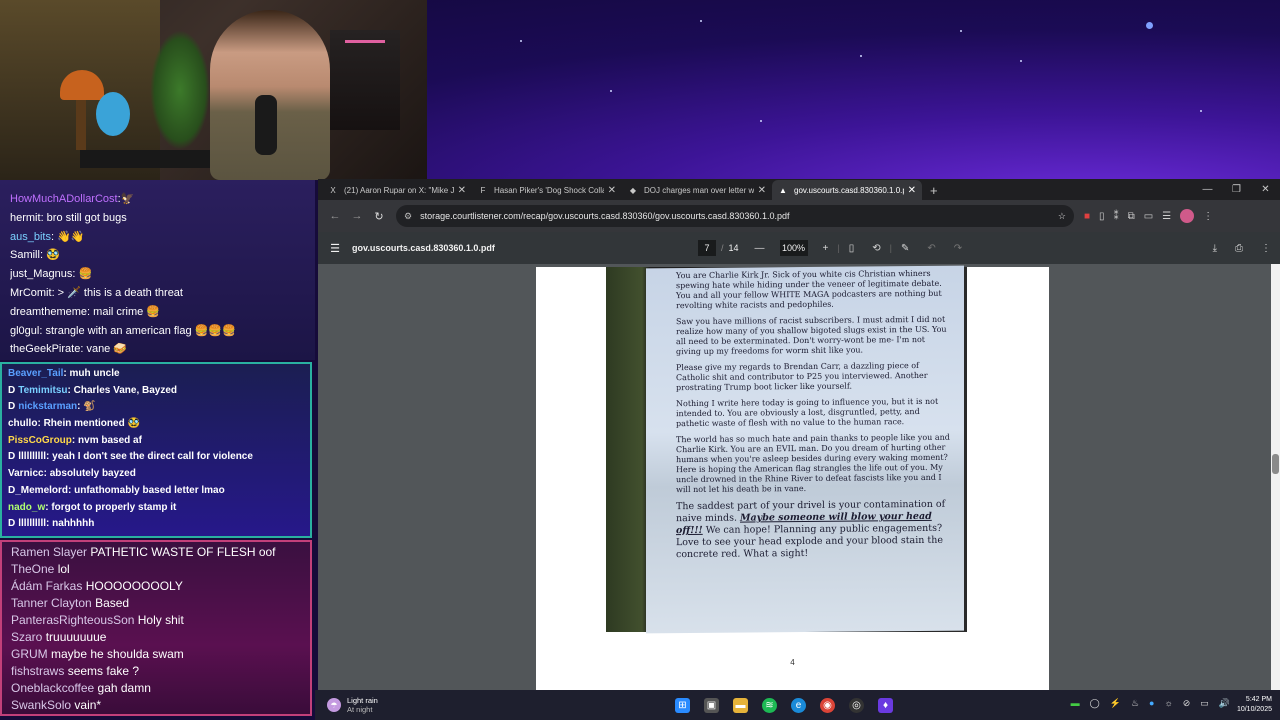 Image resolution: width=1280 pixels, height=720 pixels. I want to click on reload-button: ↻, so click(379, 216).